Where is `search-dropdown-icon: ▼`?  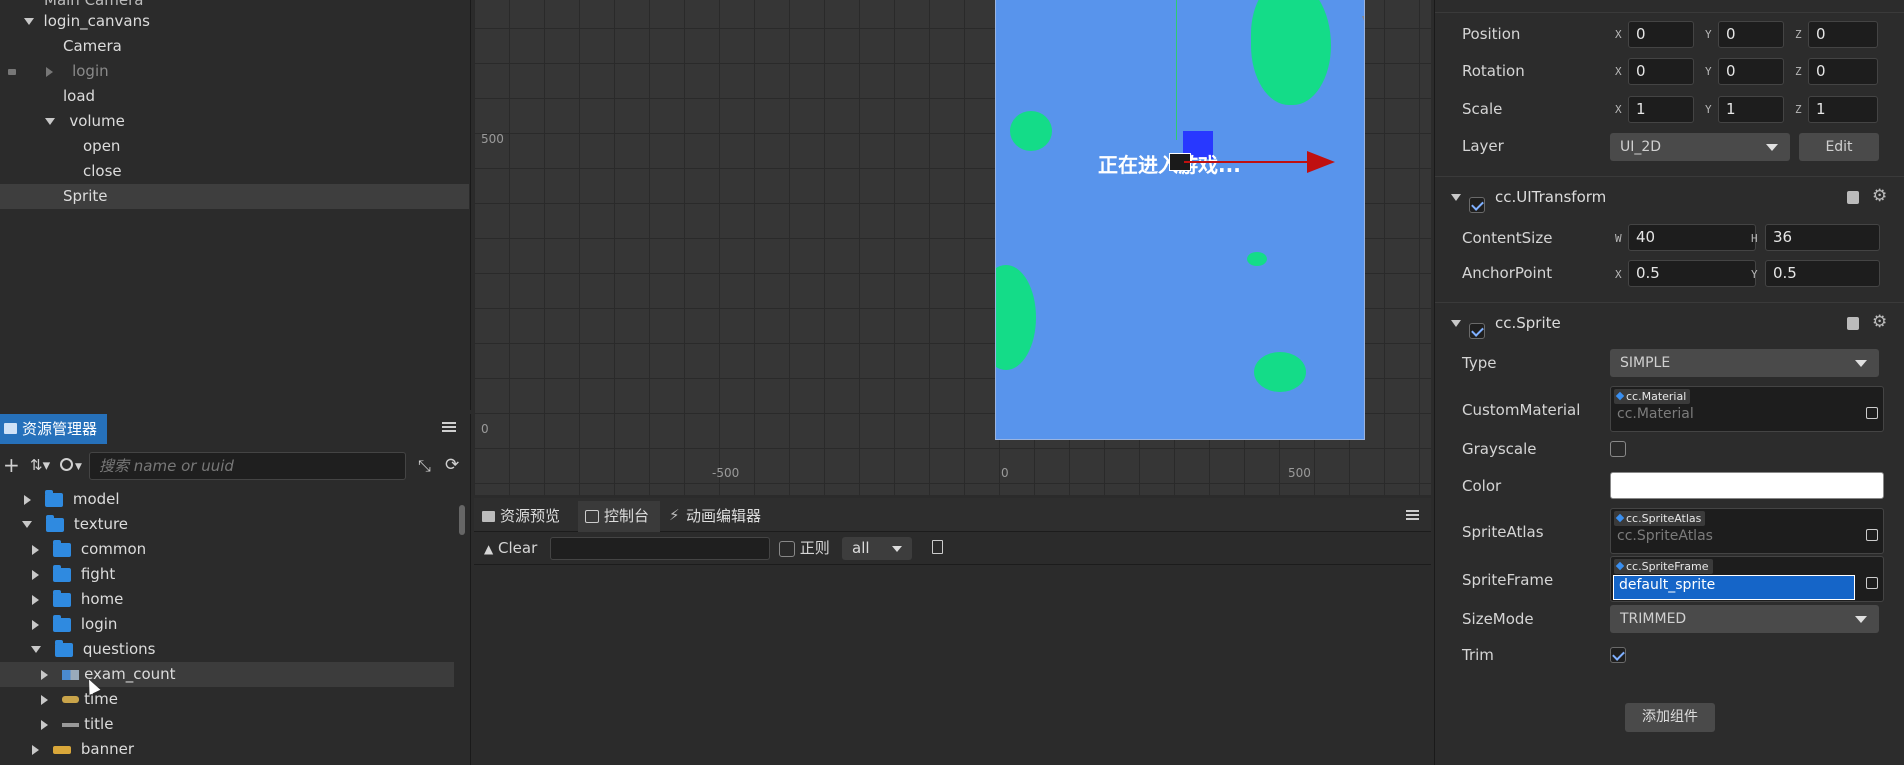 search-dropdown-icon: ▼ is located at coordinates (78, 467).